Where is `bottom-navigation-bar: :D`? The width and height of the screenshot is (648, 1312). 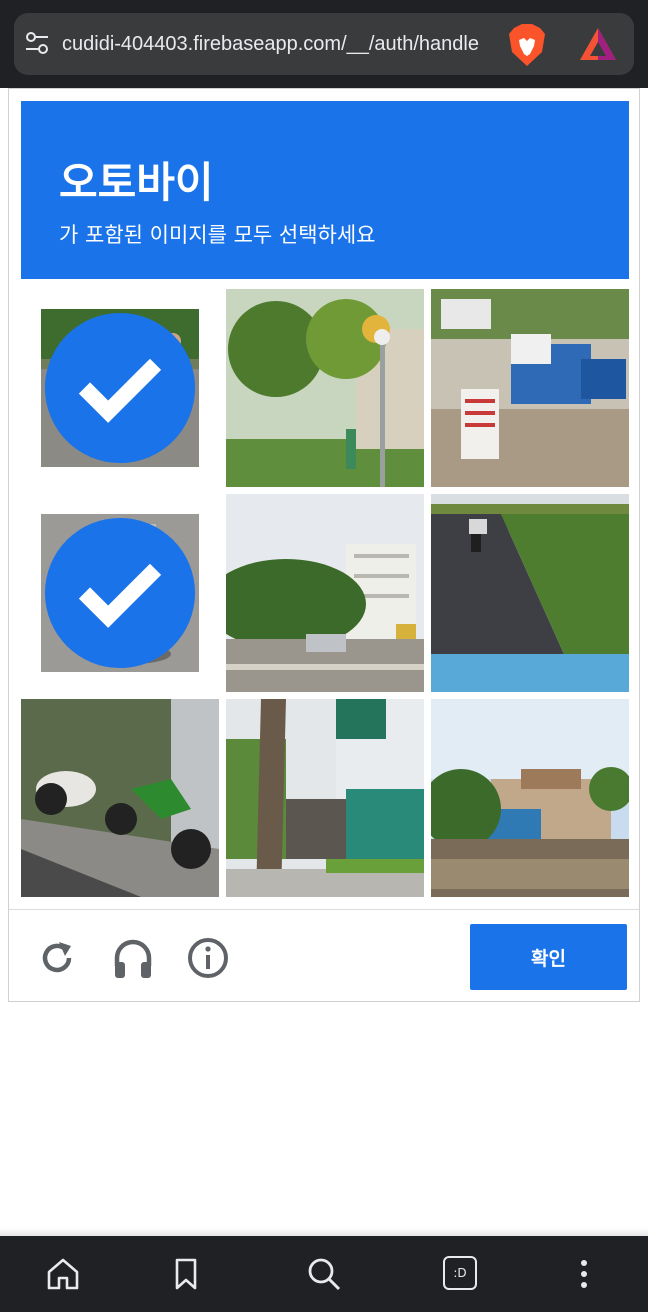 bottom-navigation-bar: :D is located at coordinates (324, 1274).